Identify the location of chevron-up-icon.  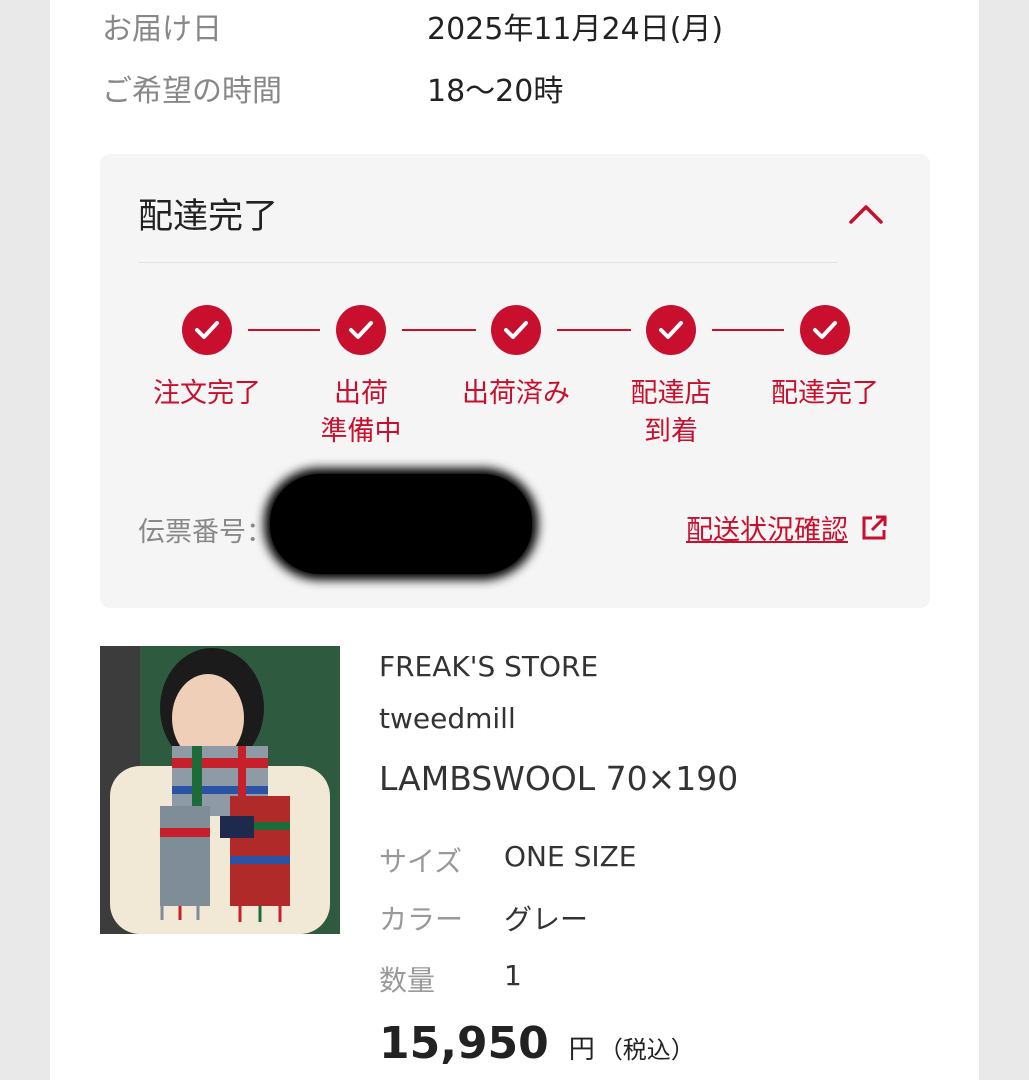
(866, 214).